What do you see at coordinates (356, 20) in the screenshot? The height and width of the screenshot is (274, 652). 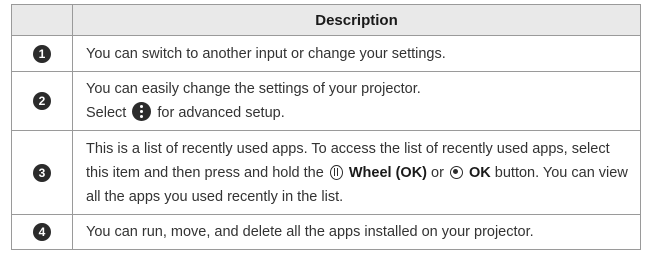 I see `header-description: Description` at bounding box center [356, 20].